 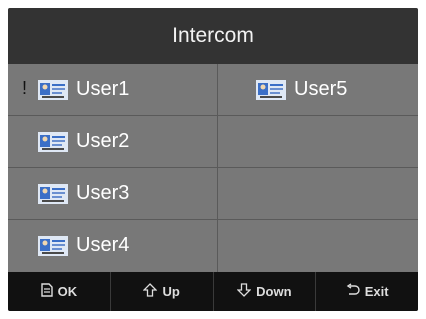 What do you see at coordinates (161, 291) in the screenshot?
I see `up-softkey: Up` at bounding box center [161, 291].